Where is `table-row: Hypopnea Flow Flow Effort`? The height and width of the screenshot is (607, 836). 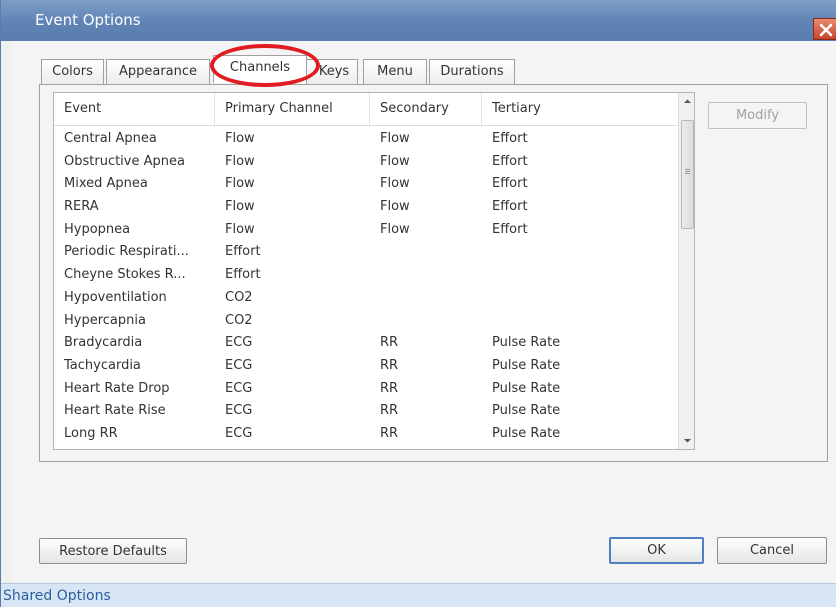 table-row: Hypopnea Flow Flow Effort is located at coordinates (366, 230).